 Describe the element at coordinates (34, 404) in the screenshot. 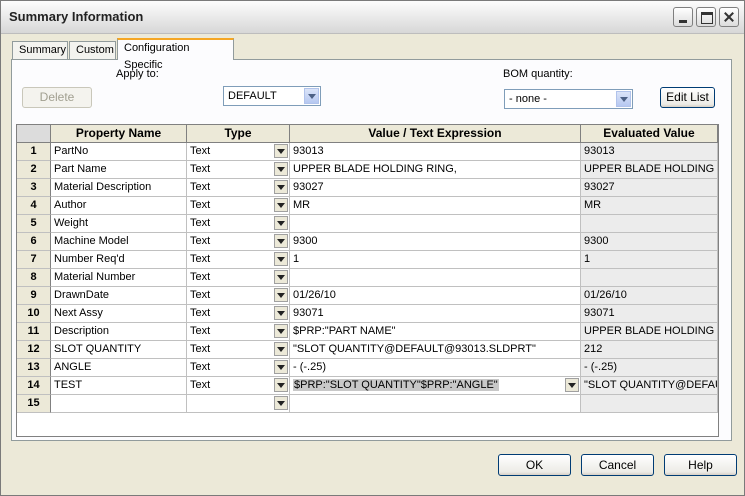

I see `row-number: 15` at that location.